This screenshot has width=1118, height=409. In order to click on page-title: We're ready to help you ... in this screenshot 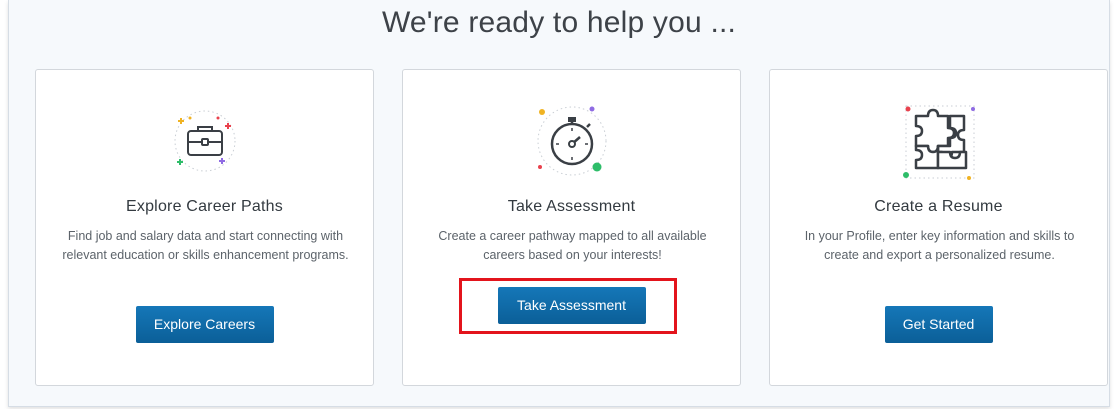, I will do `click(559, 22)`.